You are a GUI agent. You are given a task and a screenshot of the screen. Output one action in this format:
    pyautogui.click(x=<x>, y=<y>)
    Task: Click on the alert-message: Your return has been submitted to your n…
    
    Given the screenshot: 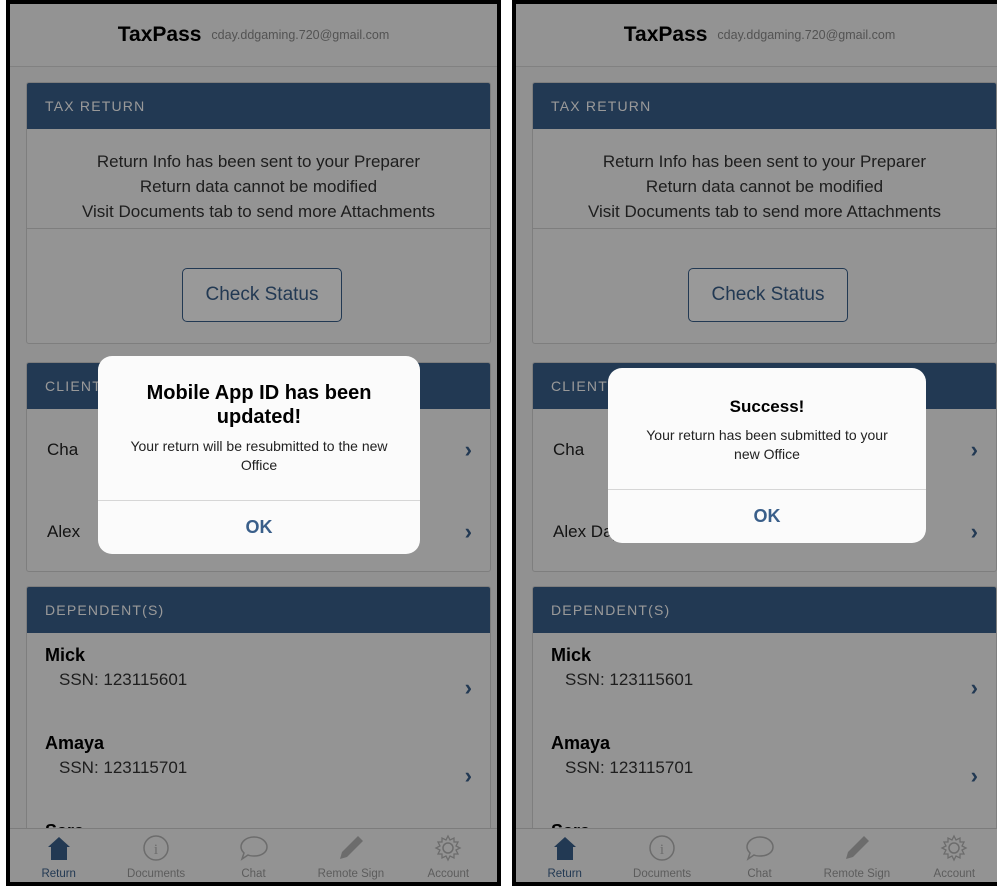 What is the action you would take?
    pyautogui.click(x=767, y=444)
    